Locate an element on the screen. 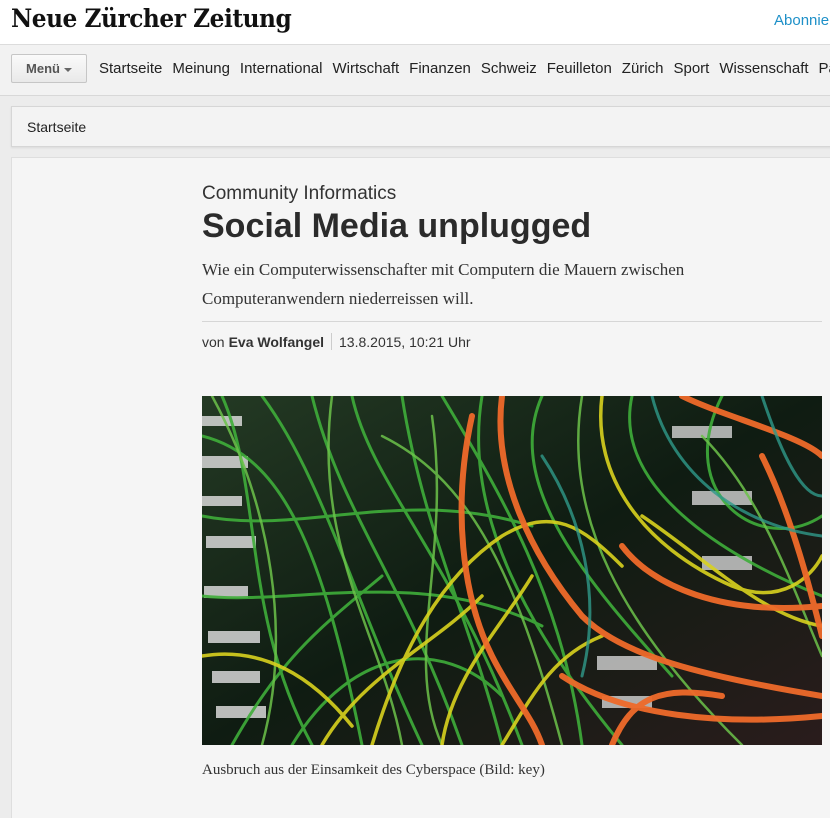  publish-date: 13.8.2015, 10:21 Uhr is located at coordinates (405, 341).